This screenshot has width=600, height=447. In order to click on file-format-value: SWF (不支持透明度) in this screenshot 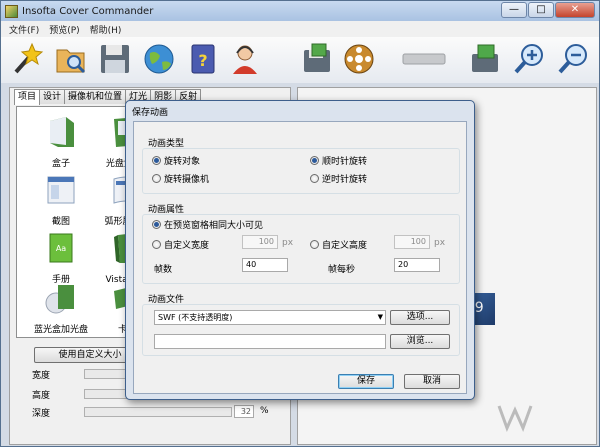, I will do `click(195, 317)`.